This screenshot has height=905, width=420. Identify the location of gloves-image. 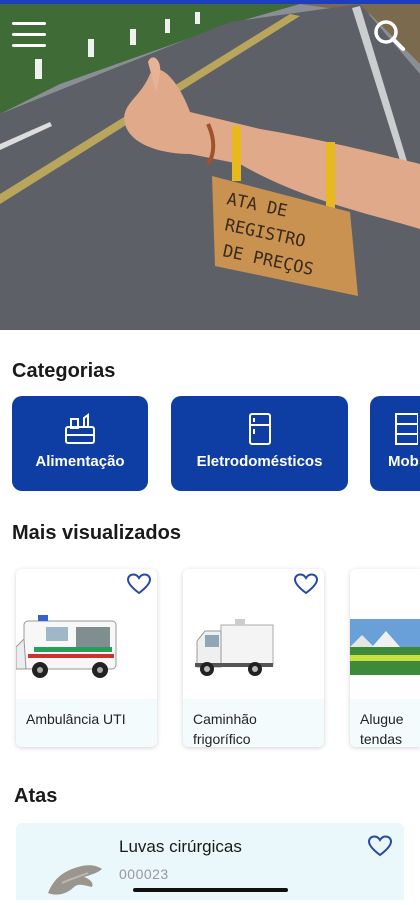
(76, 879).